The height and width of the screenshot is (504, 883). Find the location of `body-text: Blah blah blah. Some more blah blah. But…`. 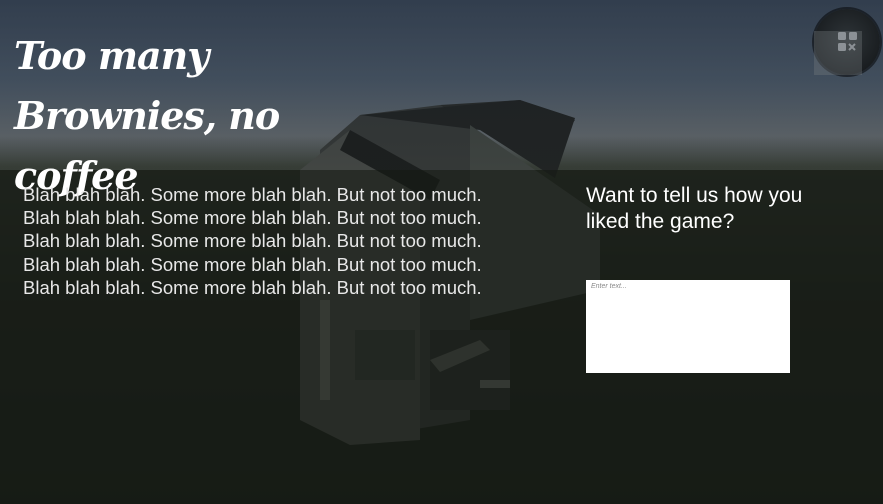

body-text: Blah blah blah. Some more blah blah. But… is located at coordinates (293, 241).